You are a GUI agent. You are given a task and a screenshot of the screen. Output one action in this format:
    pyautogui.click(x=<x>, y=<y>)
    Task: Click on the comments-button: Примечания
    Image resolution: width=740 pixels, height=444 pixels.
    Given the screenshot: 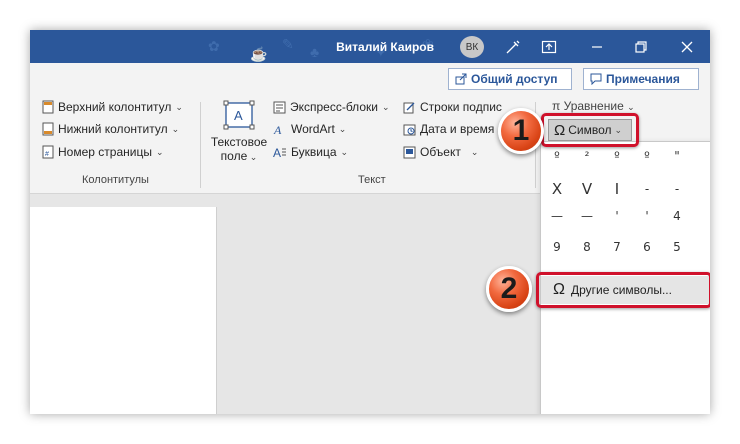 What is the action you would take?
    pyautogui.click(x=641, y=79)
    